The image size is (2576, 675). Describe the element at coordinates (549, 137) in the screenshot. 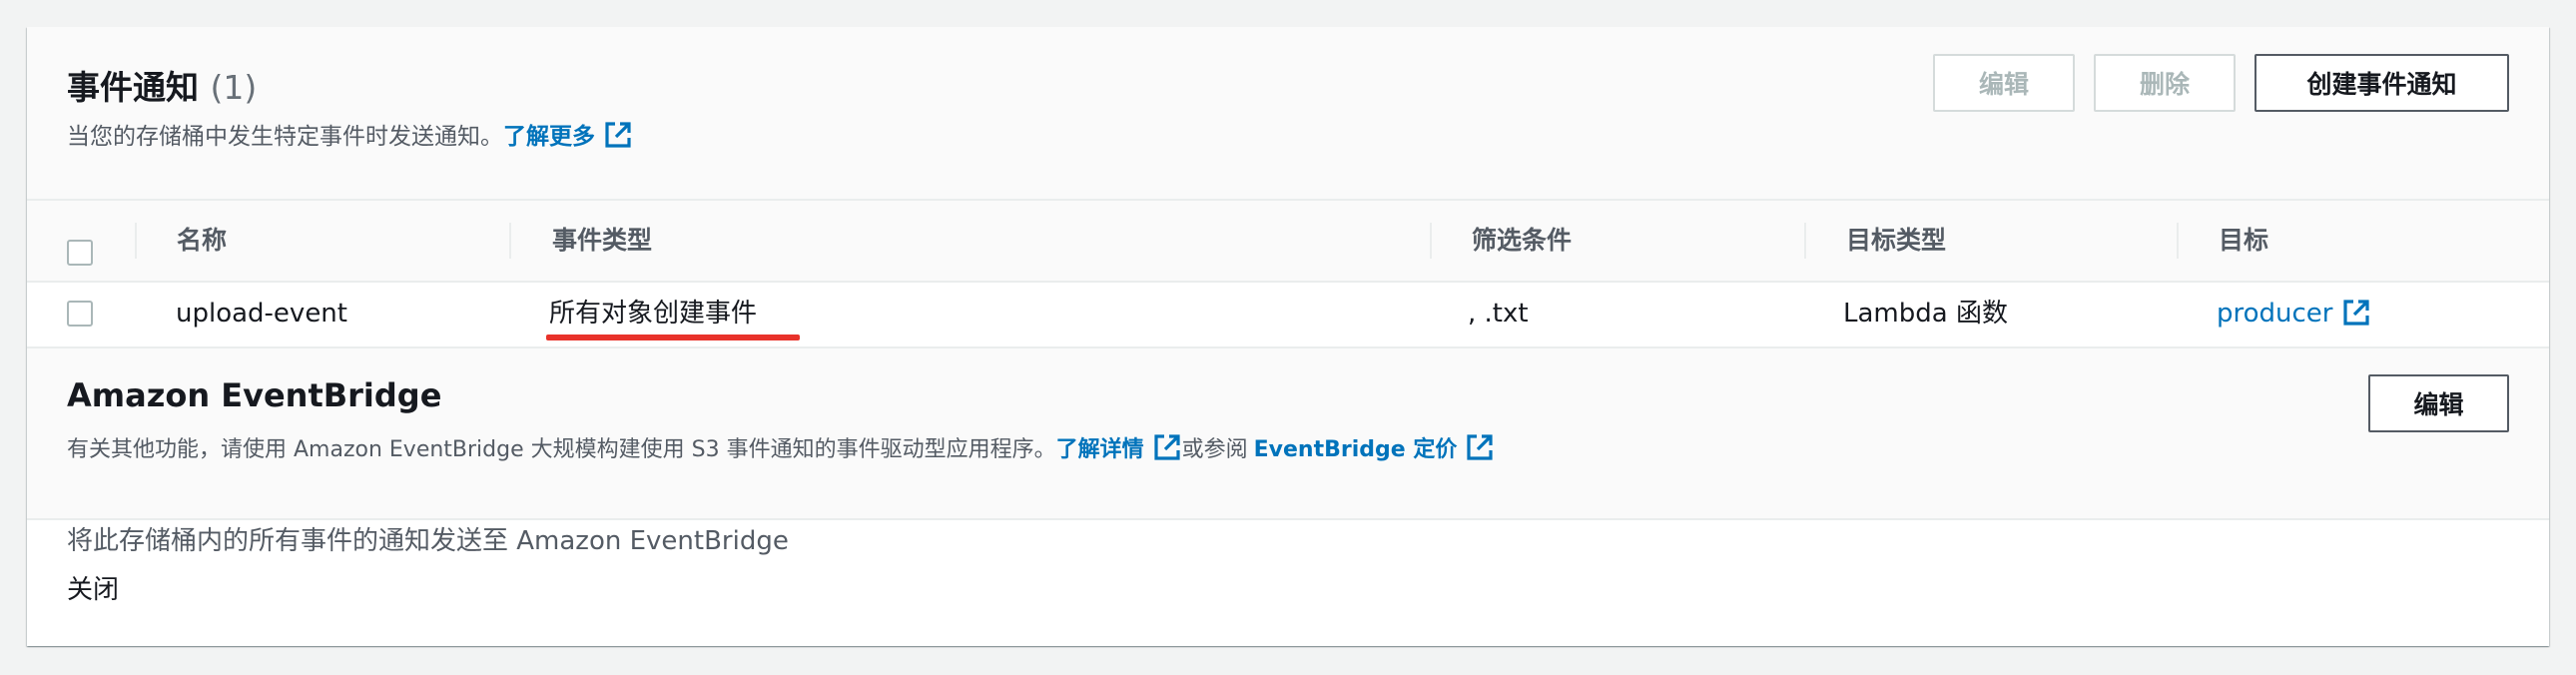

I see `learn-more-label: 了解更多` at that location.